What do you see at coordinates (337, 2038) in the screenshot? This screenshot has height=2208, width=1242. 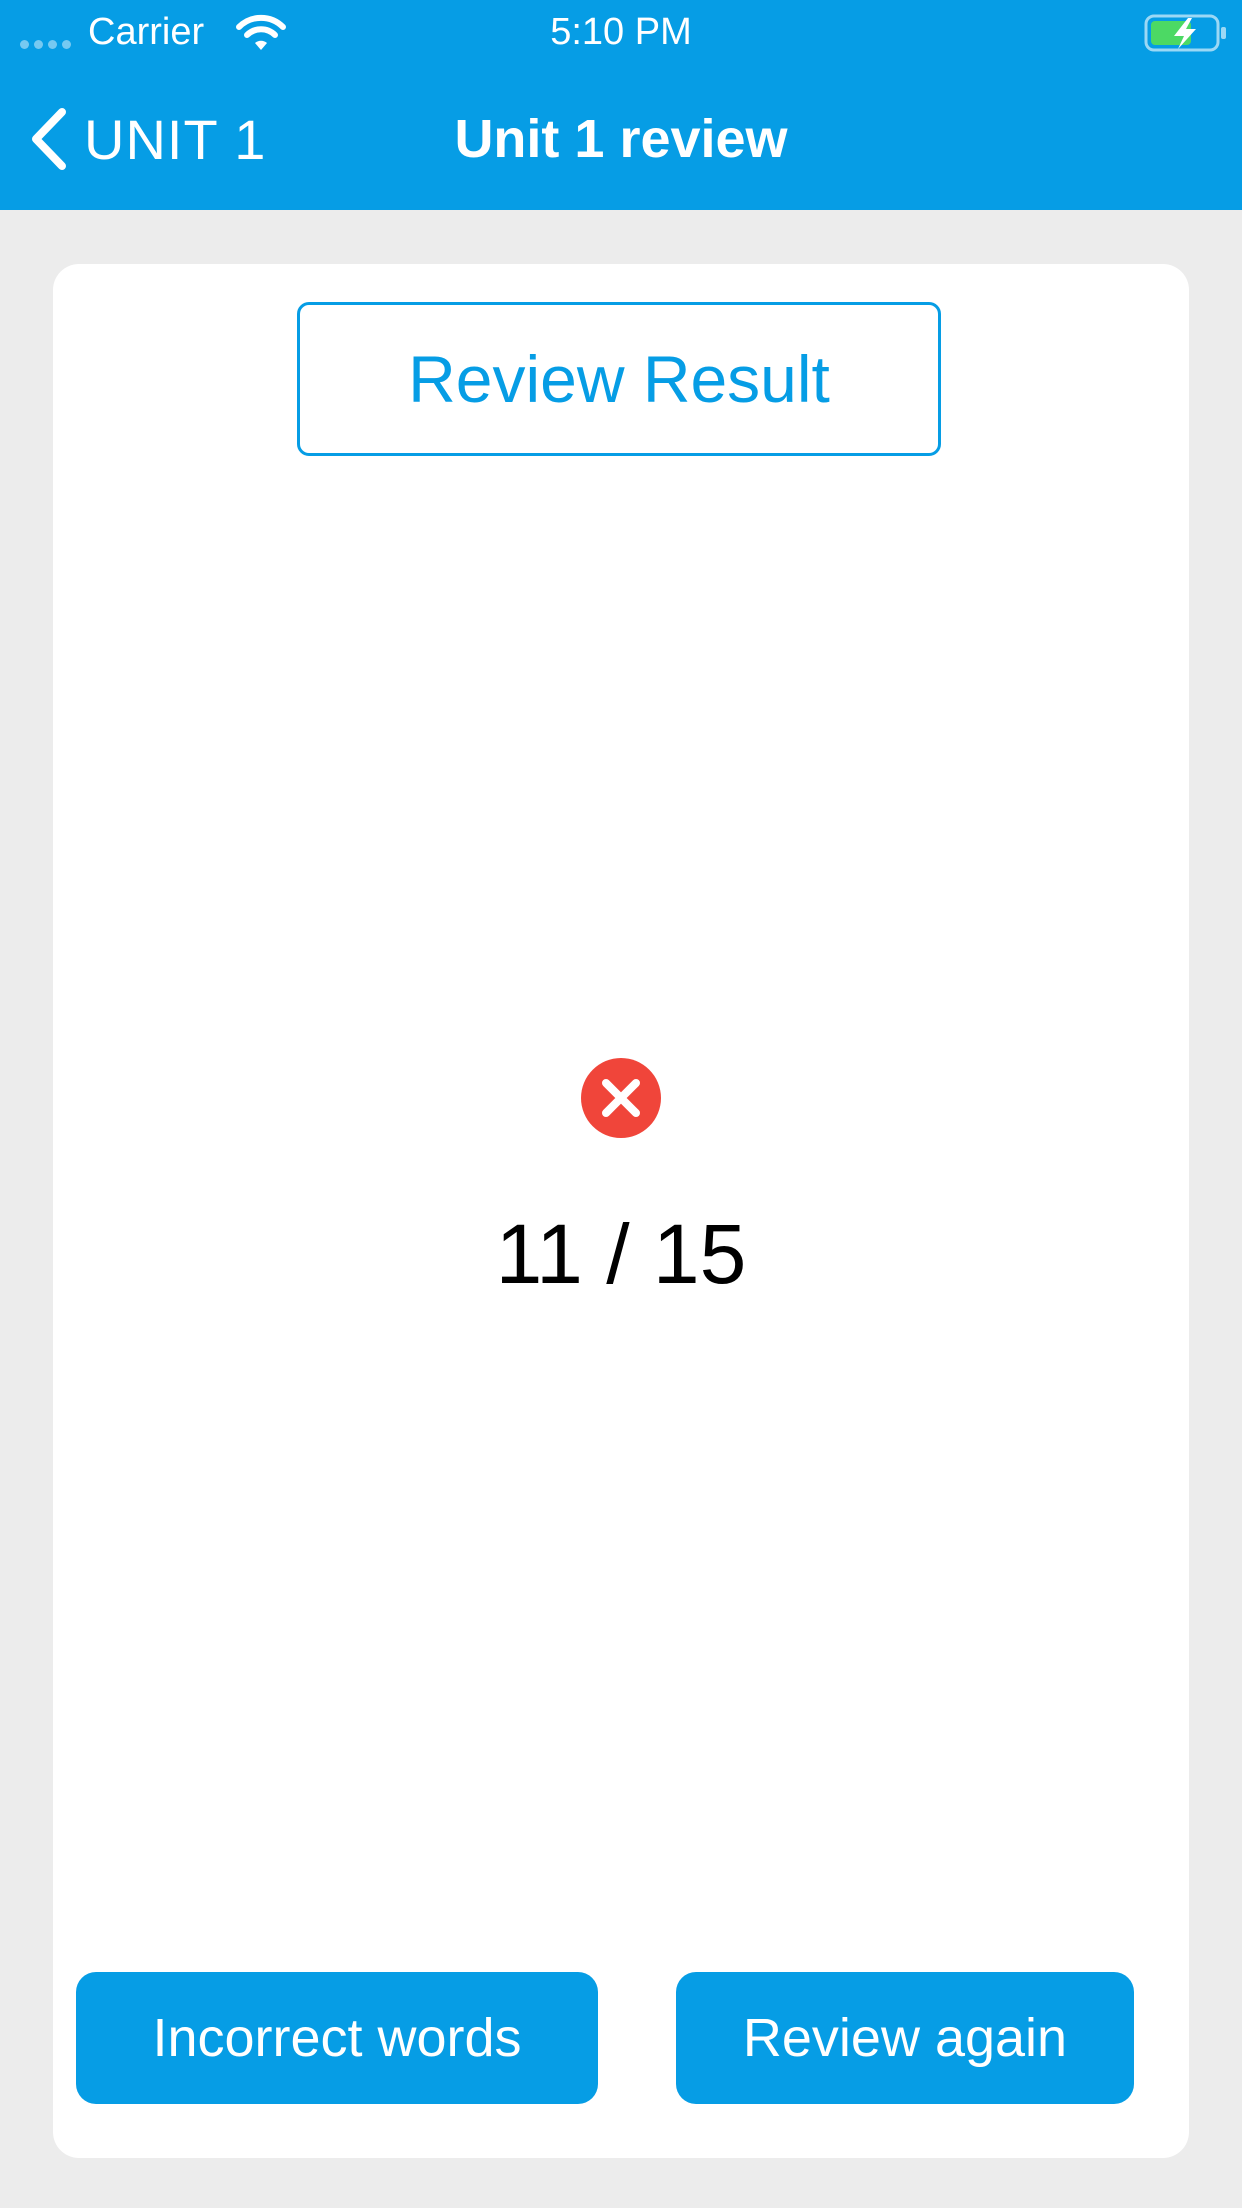 I see `incorrect-words-button: Incorrect words` at bounding box center [337, 2038].